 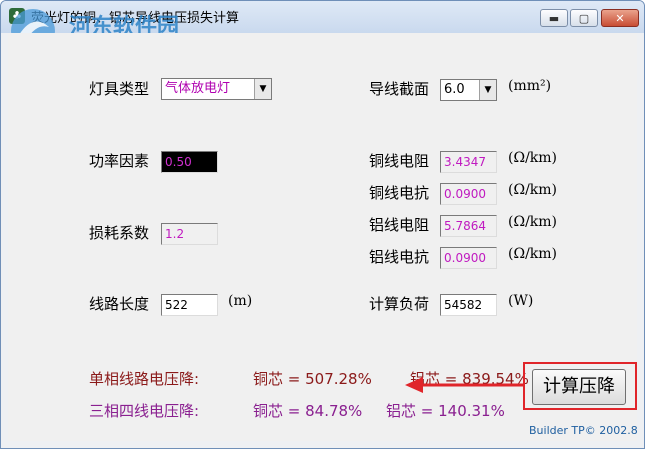 I want to click on line-length-input: 522, so click(x=189, y=305).